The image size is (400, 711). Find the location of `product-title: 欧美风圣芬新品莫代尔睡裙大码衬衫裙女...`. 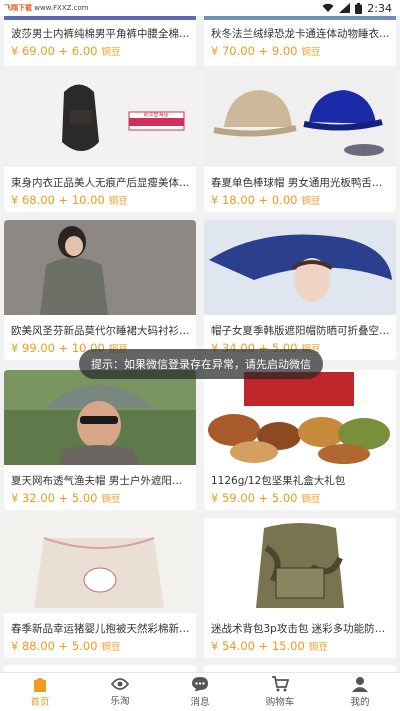

product-title: 欧美风圣芬新品莫代尔睡裙大码衬衫裙女... is located at coordinates (101, 331).